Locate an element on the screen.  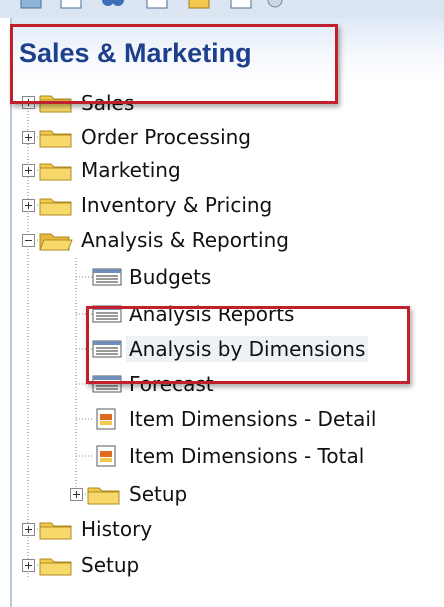
tree-item-label: Marketing is located at coordinates (131, 170).